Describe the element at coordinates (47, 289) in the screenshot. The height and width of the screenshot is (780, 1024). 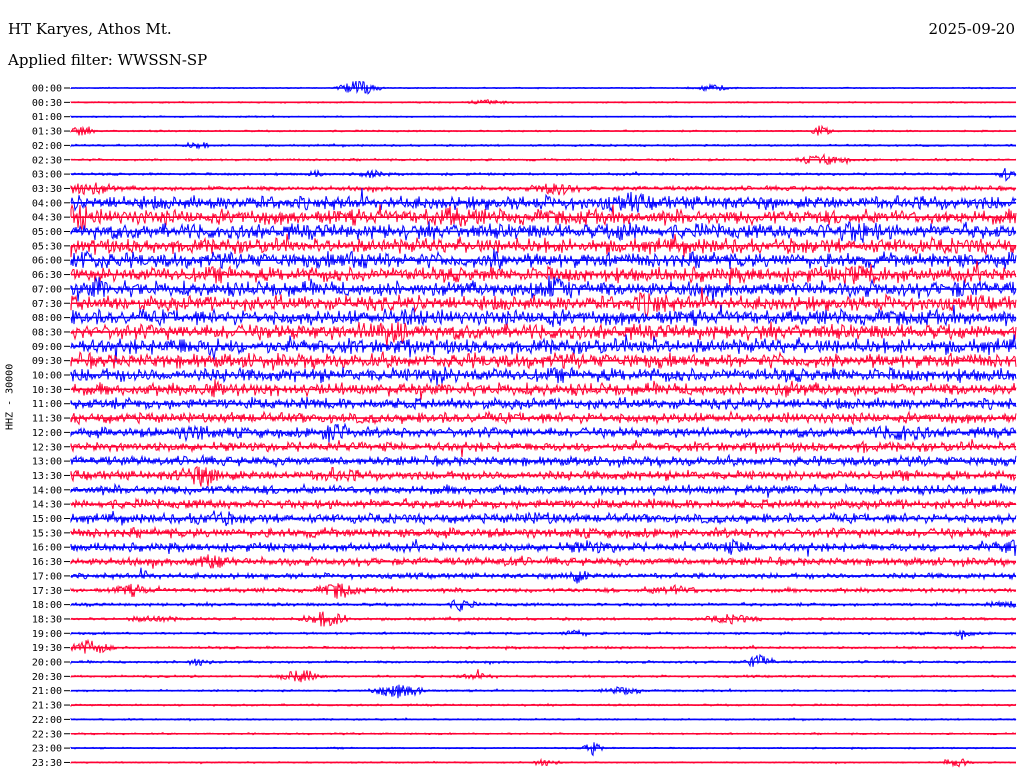
I see `row-tick-label: 07:00` at that location.